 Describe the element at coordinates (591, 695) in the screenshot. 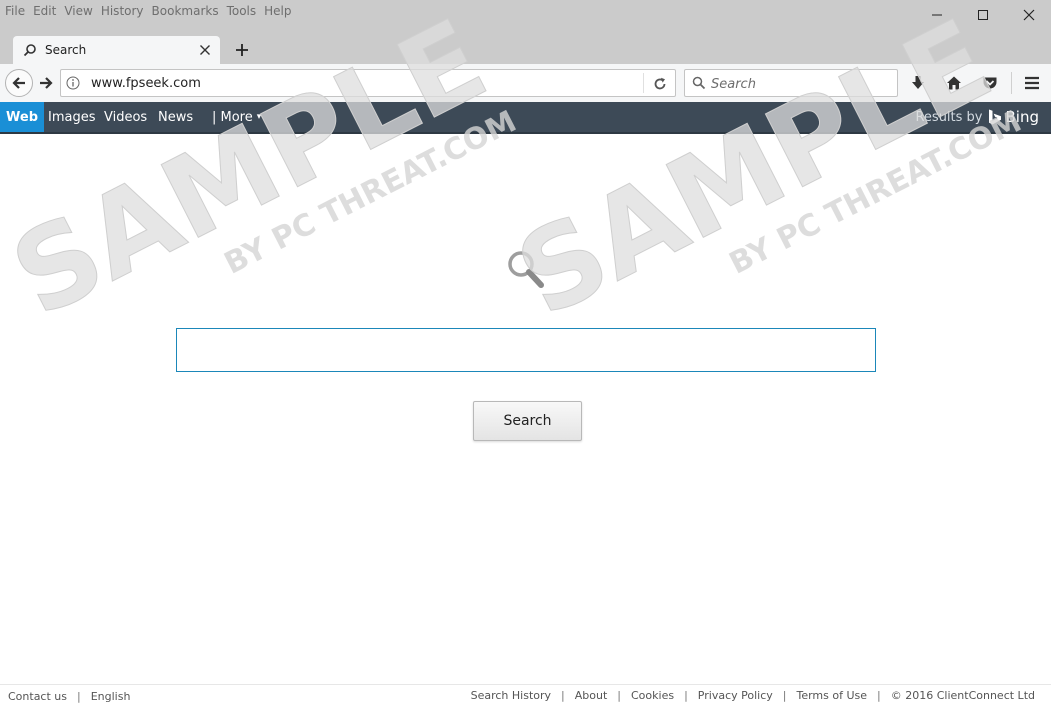

I see `footer-about-link: About` at that location.